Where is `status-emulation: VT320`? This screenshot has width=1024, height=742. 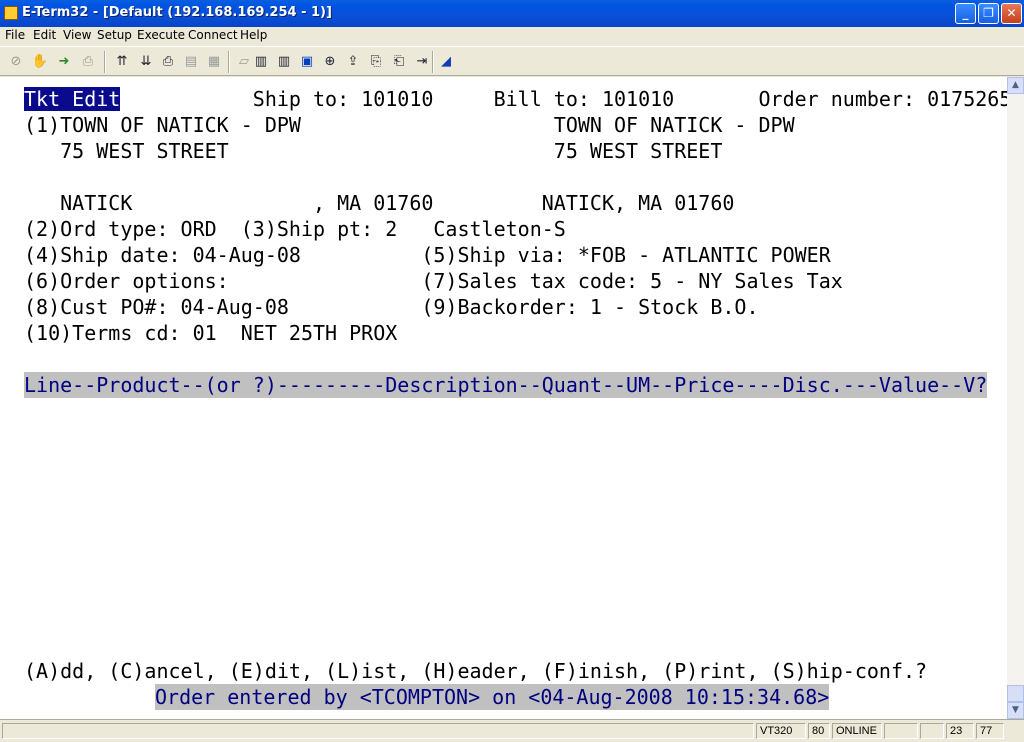 status-emulation: VT320 is located at coordinates (781, 731).